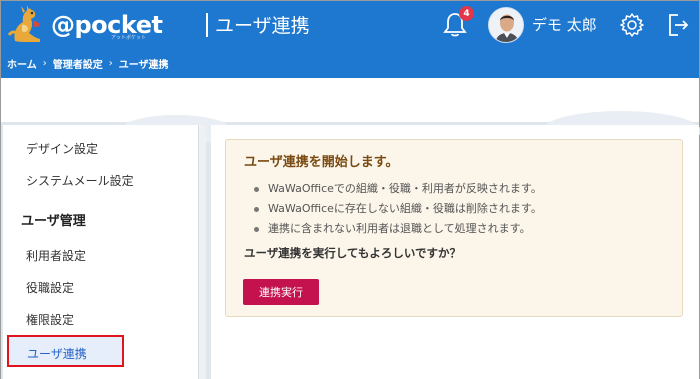  I want to click on user-name: デモ 太郎, so click(564, 24).